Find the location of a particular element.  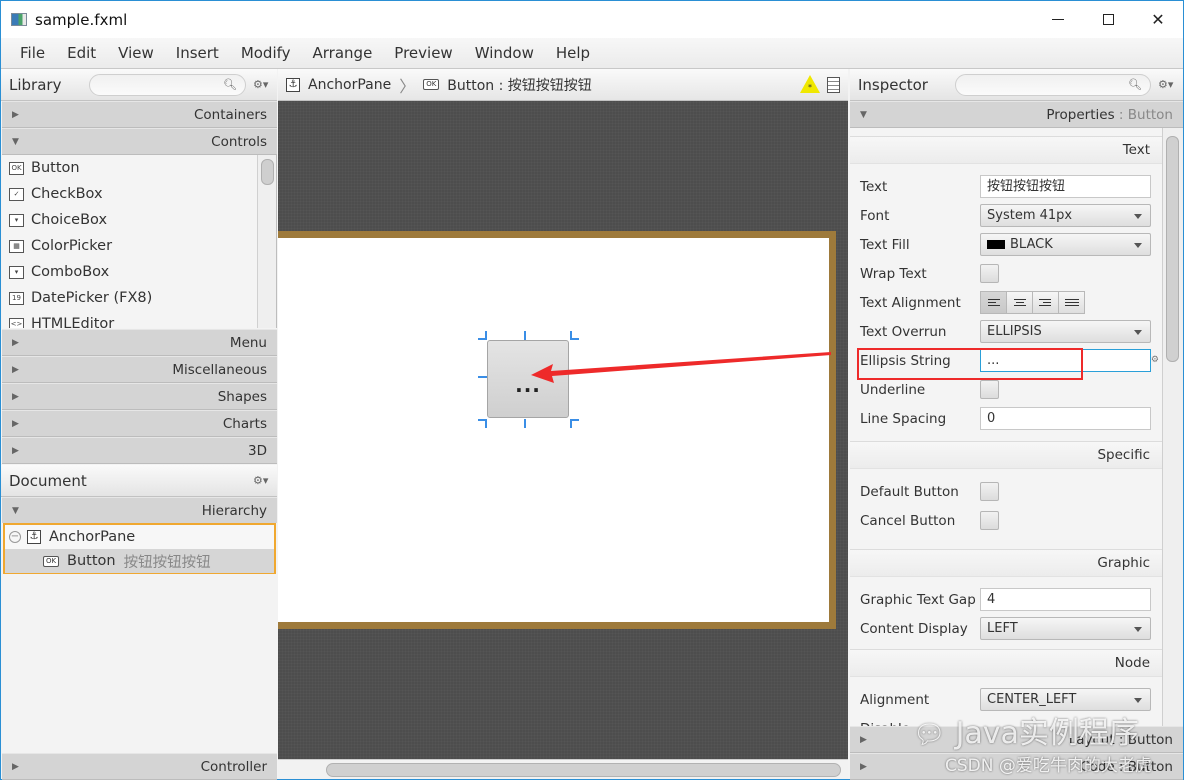

align-left-button is located at coordinates (993, 302).